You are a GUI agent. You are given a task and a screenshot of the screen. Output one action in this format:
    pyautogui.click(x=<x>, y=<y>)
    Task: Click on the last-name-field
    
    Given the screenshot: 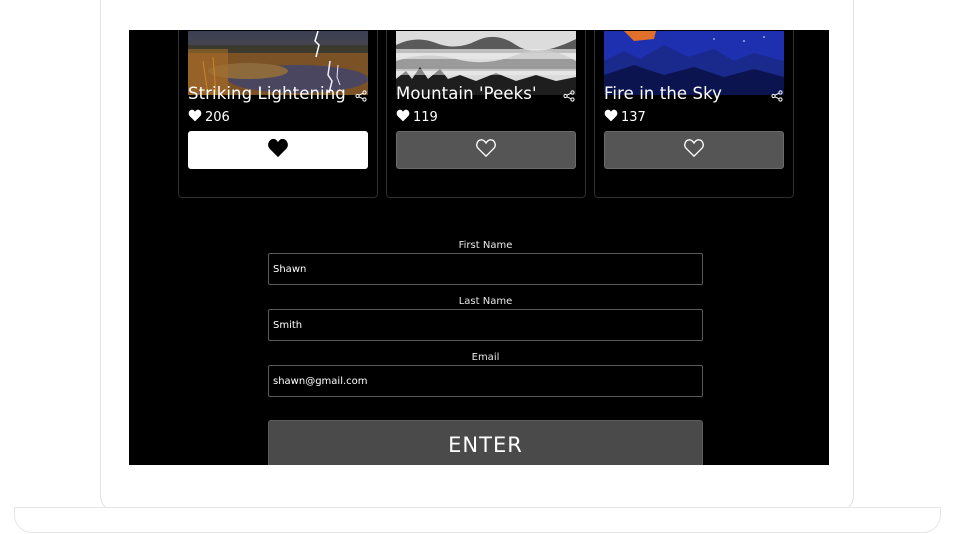 What is the action you would take?
    pyautogui.click(x=485, y=325)
    